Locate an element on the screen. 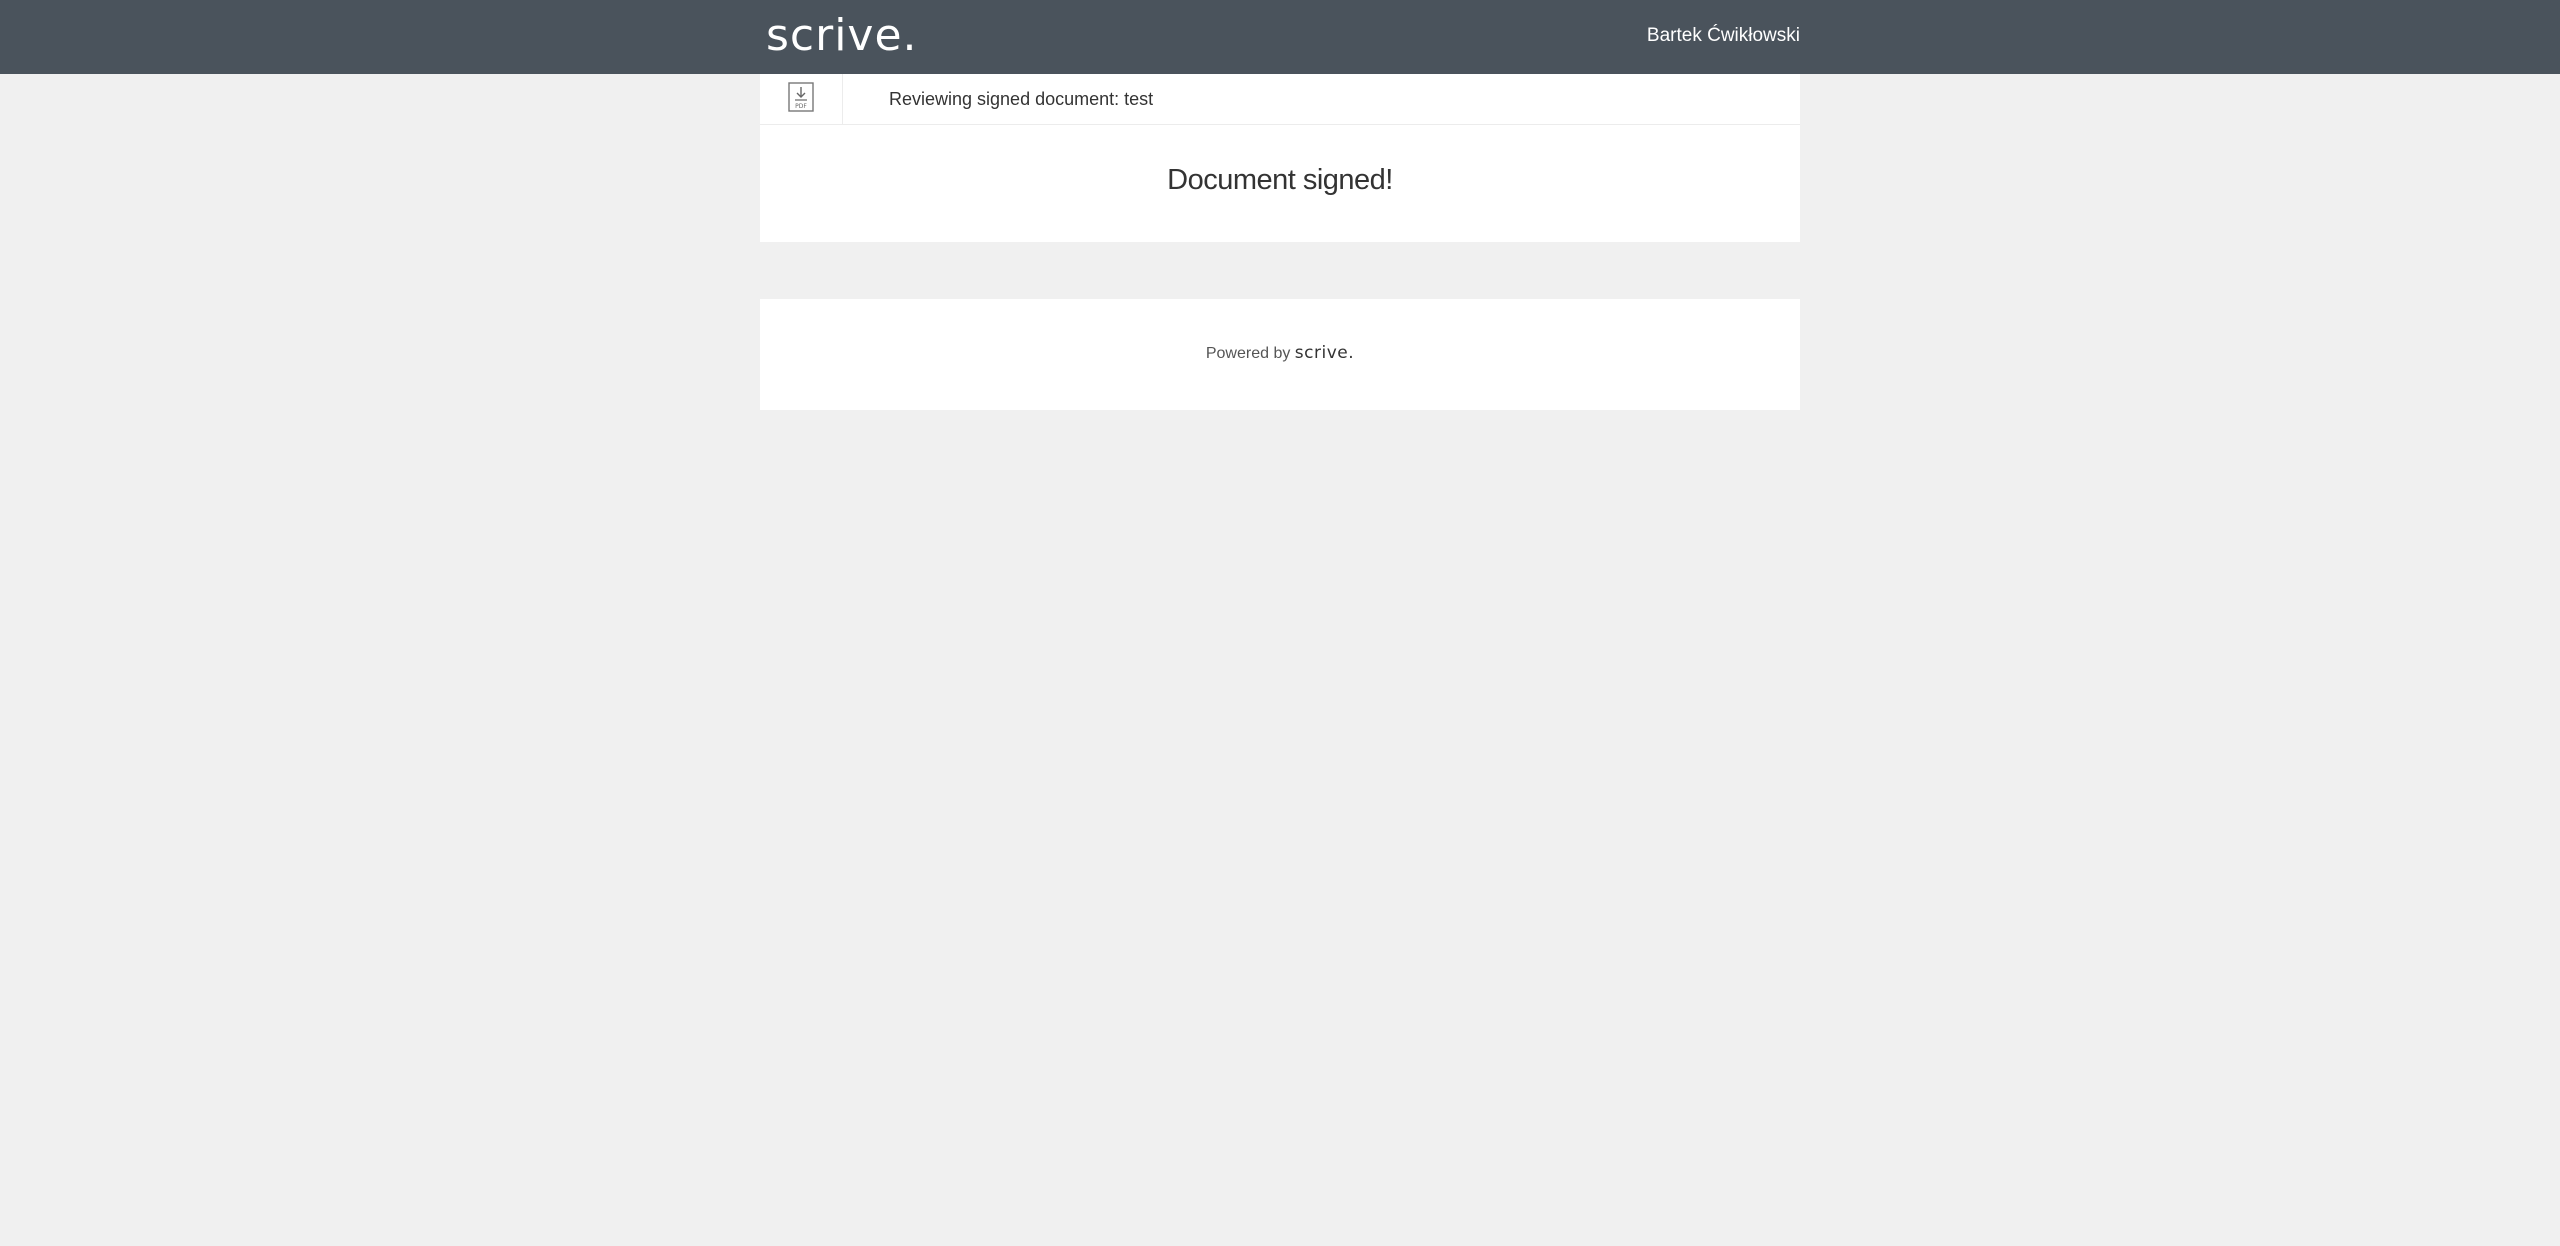 This screenshot has width=2560, height=1246. user-name: Bartek Ćwikłowski is located at coordinates (1723, 36).